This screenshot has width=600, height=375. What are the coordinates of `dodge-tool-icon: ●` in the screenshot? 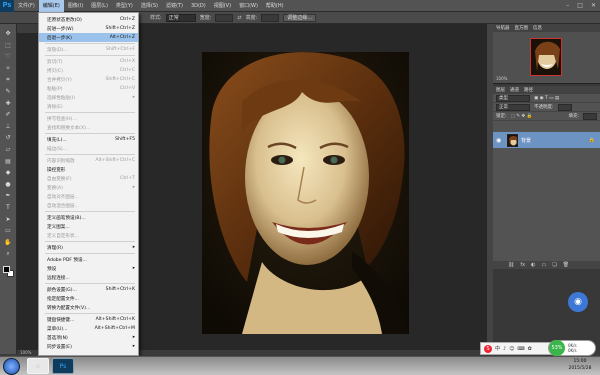 It's located at (8, 185).